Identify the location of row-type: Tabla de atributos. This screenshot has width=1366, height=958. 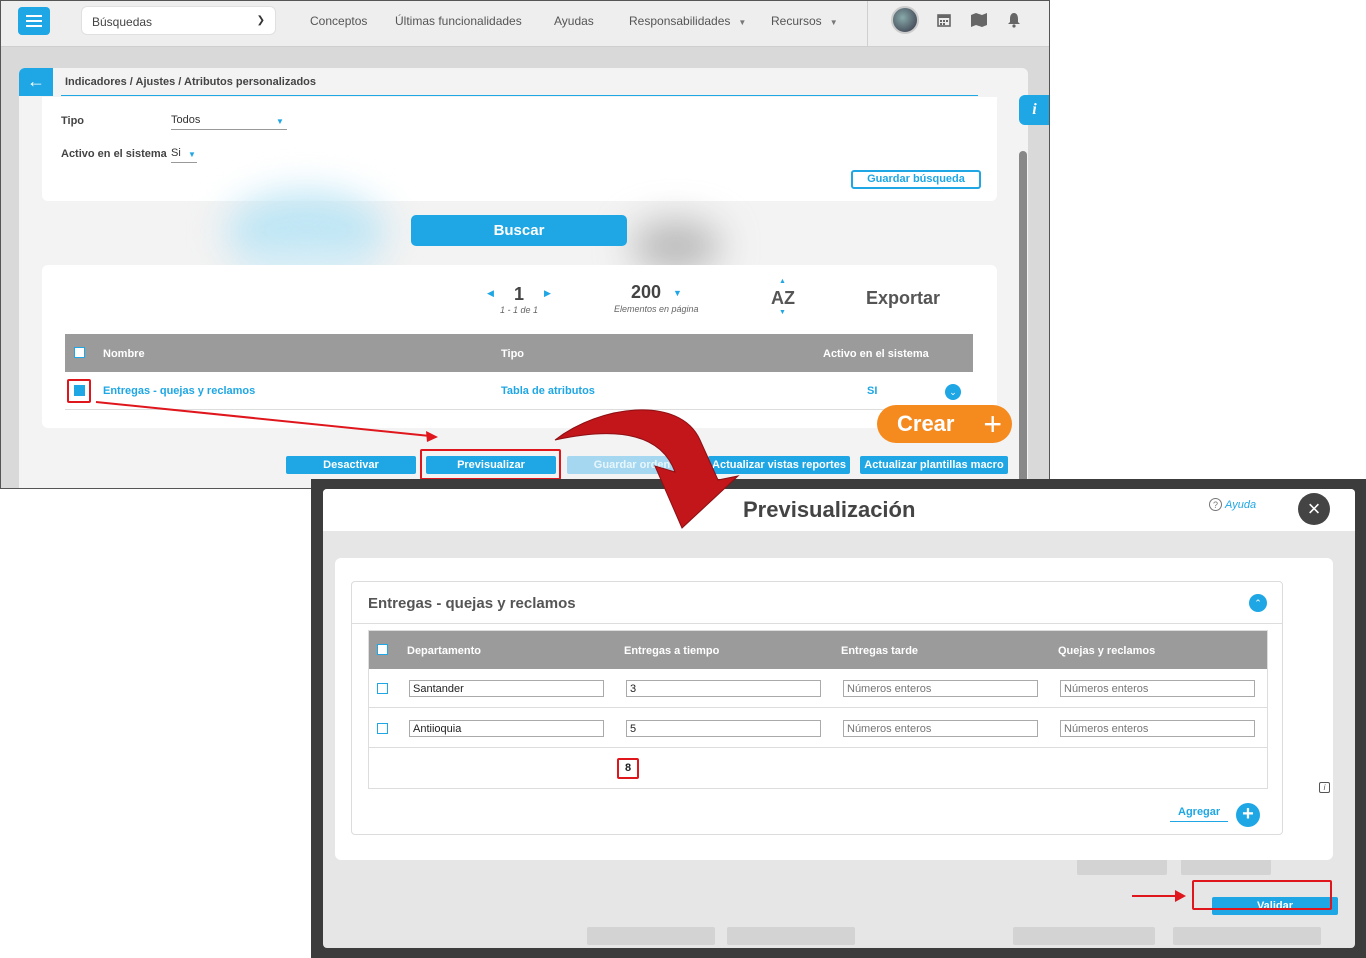
(548, 391).